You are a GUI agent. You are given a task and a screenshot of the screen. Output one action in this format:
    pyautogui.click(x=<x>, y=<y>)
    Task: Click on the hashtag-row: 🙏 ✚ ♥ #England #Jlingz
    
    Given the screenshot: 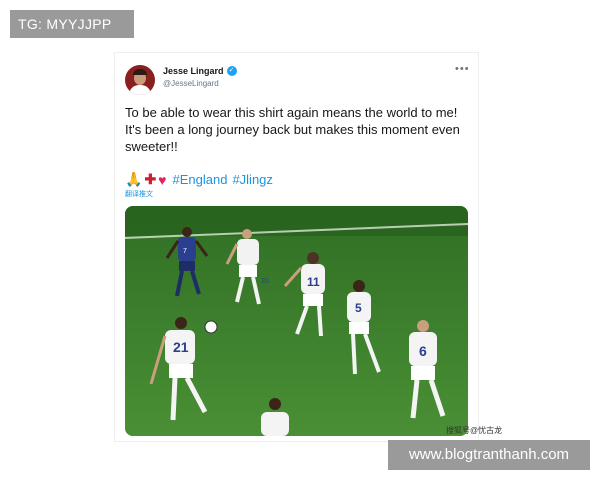 What is the action you would take?
    pyautogui.click(x=201, y=179)
    